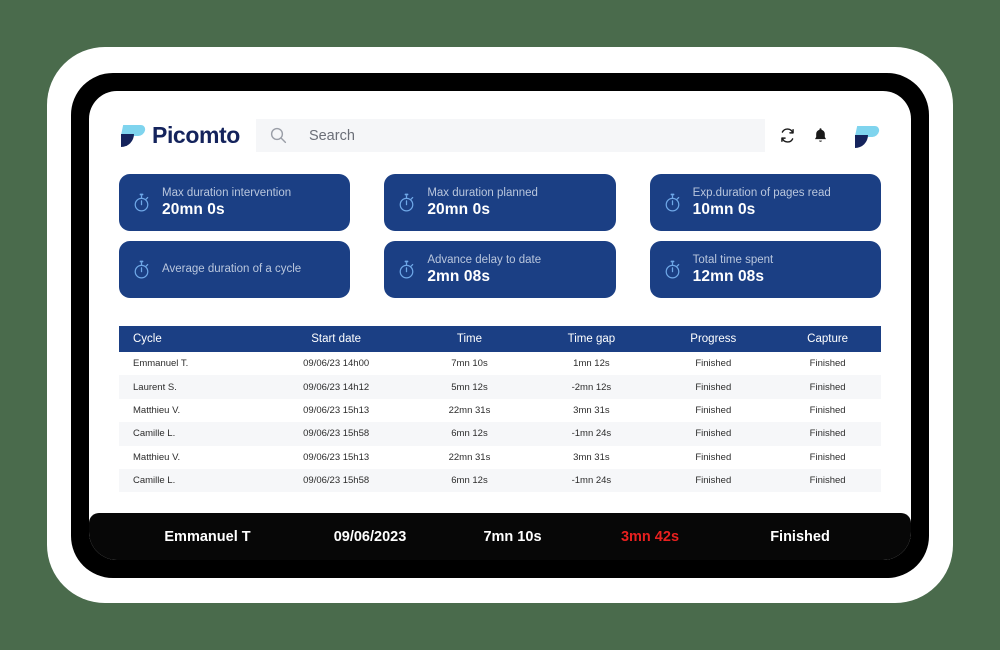  Describe the element at coordinates (227, 193) in the screenshot. I see `kpi-label: Max duration intervention` at that location.